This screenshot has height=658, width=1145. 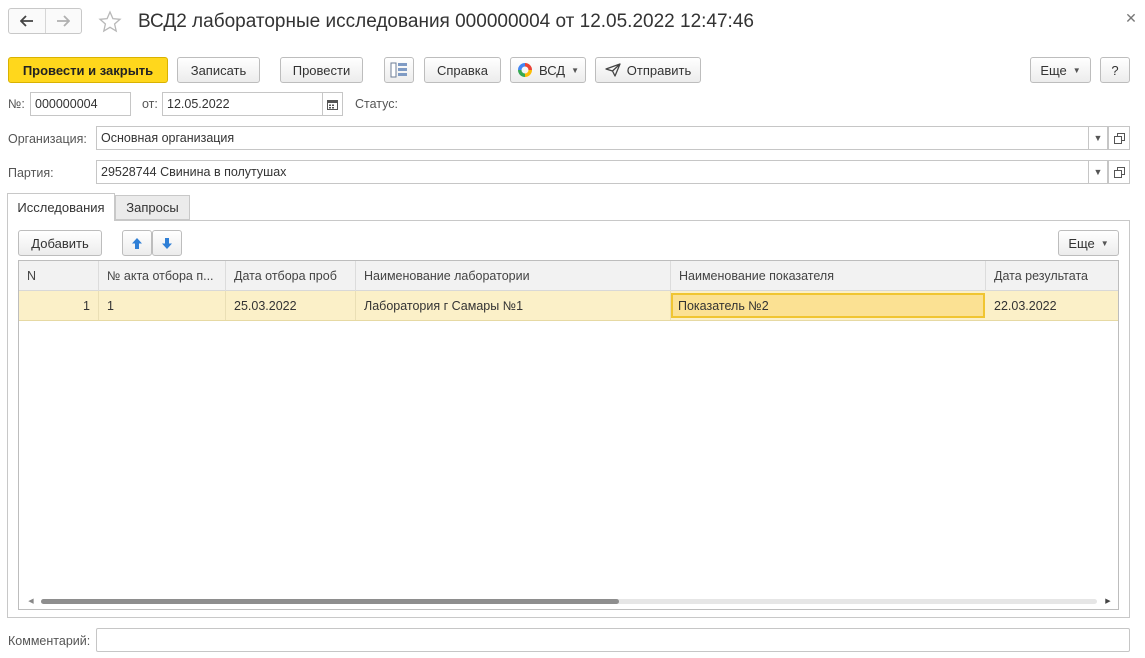 What do you see at coordinates (462, 70) in the screenshot?
I see `help-button: Справка` at bounding box center [462, 70].